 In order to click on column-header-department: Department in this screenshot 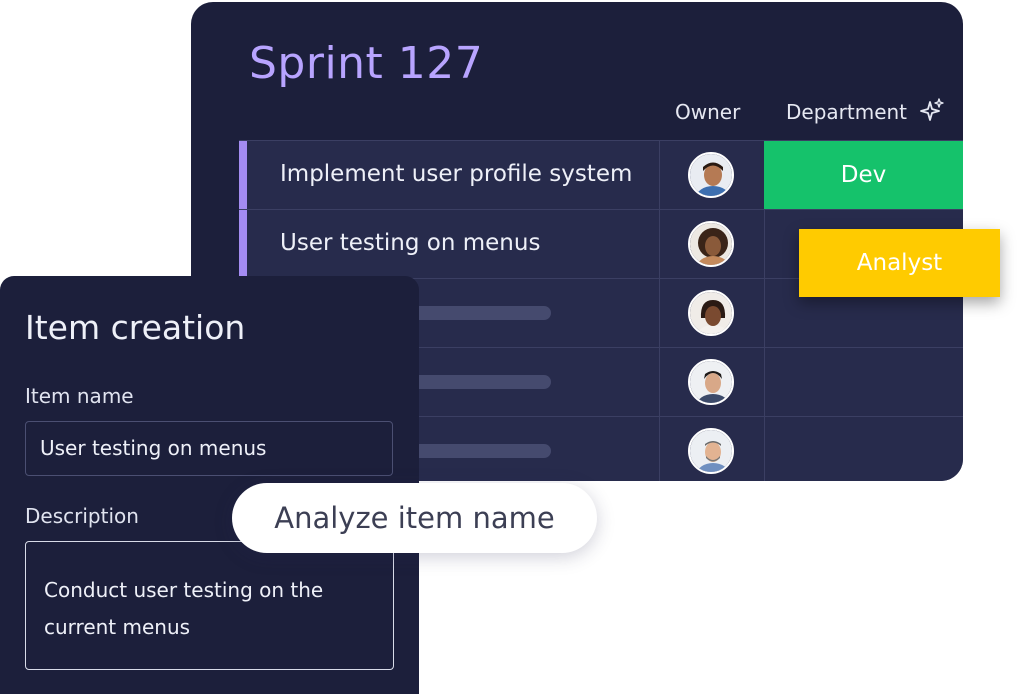, I will do `click(846, 112)`.